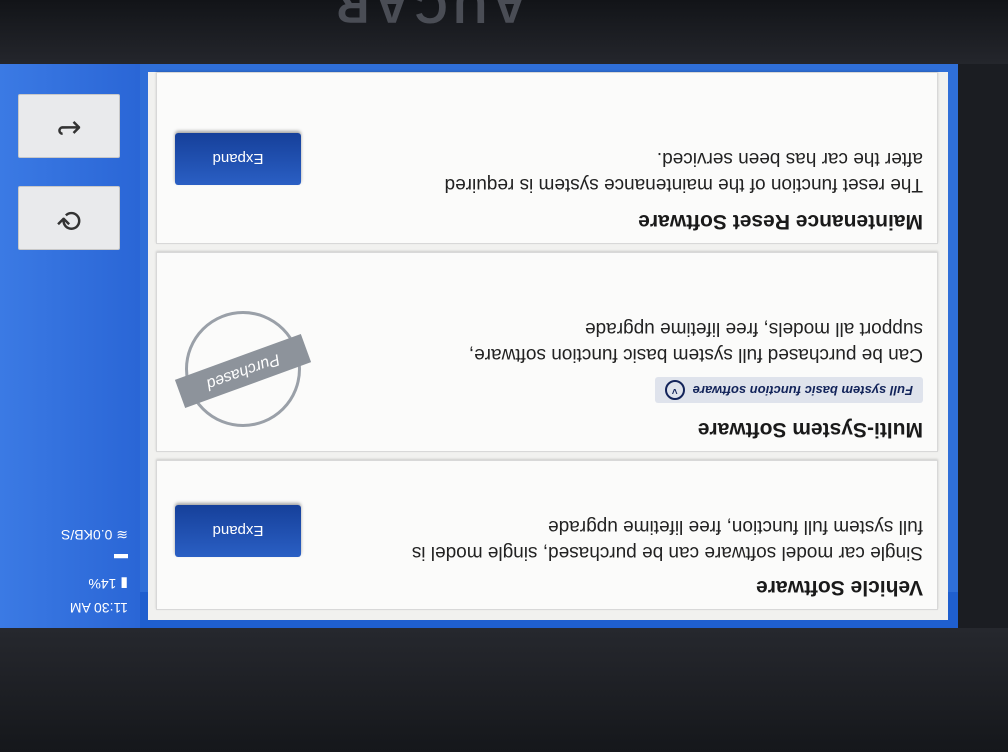 The width and height of the screenshot is (1008, 752). What do you see at coordinates (810, 429) in the screenshot?
I see `card-title: Multi-System Software` at bounding box center [810, 429].